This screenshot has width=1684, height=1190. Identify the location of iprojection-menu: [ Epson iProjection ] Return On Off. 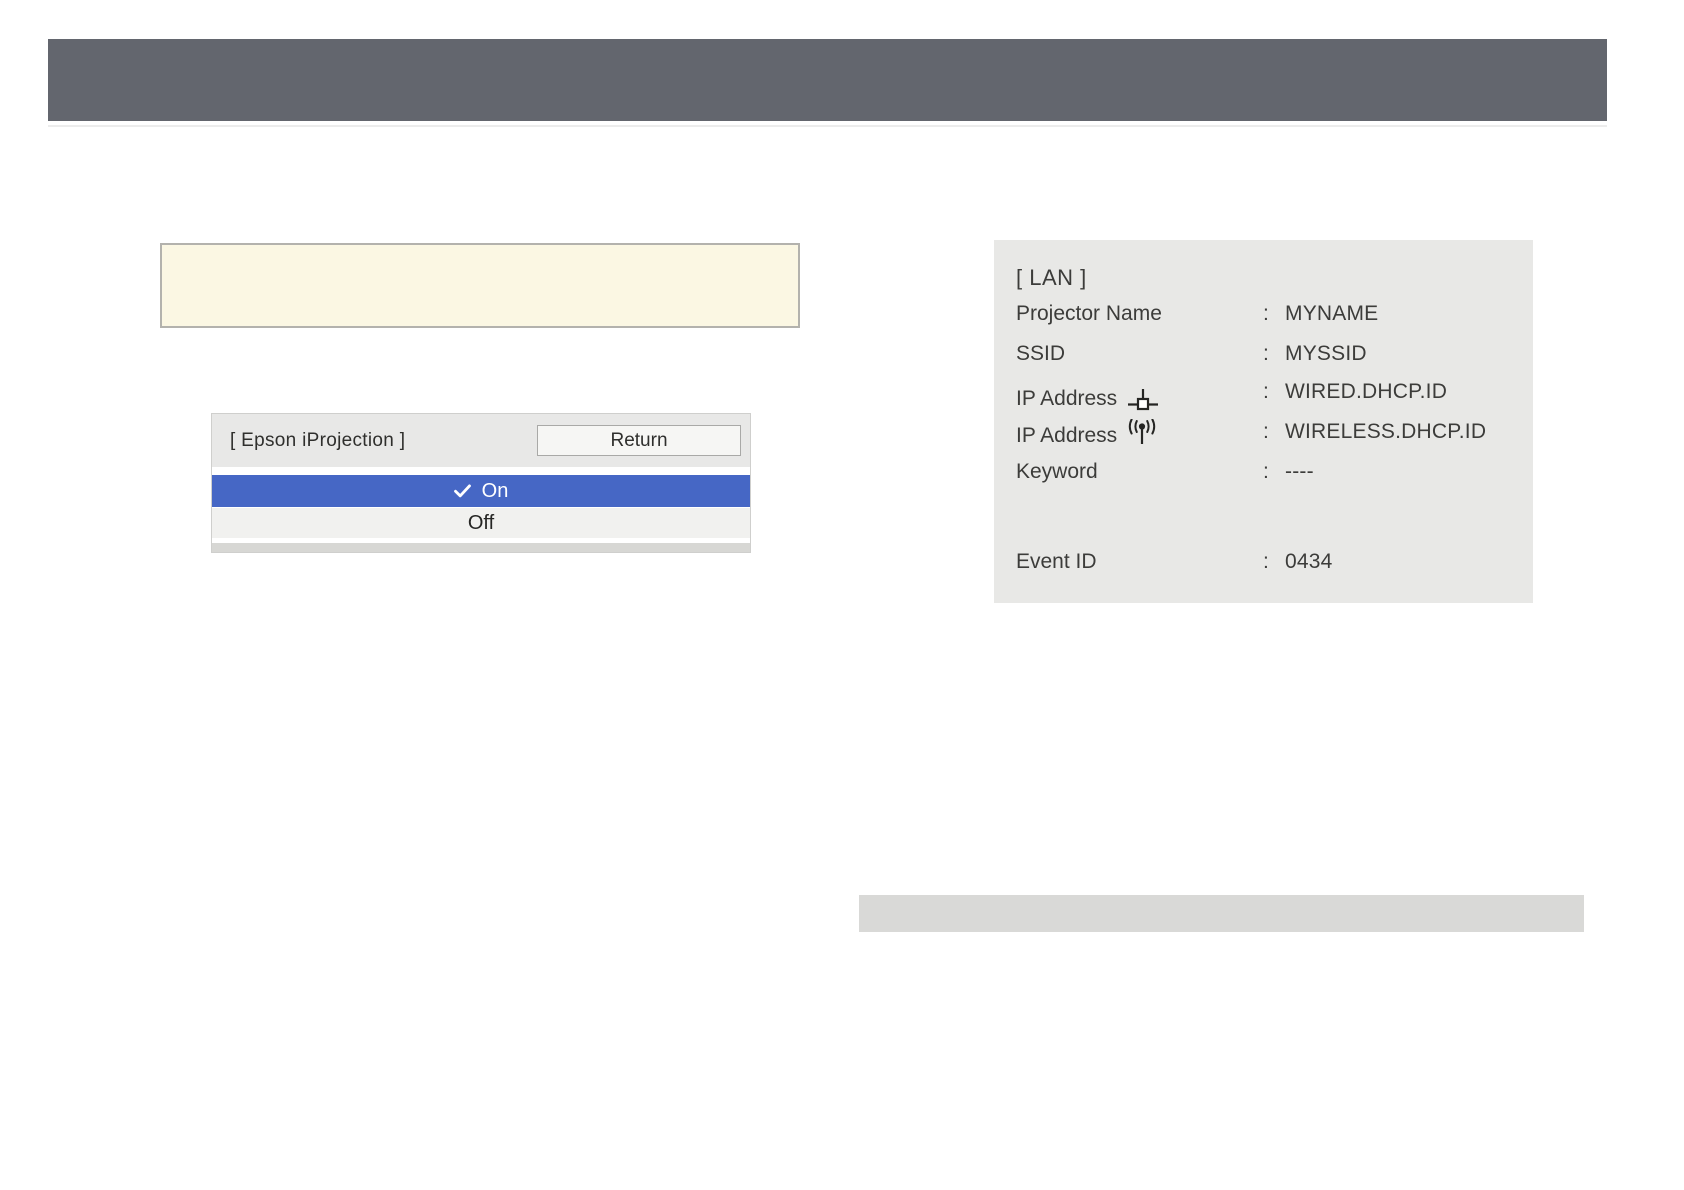
(481, 483).